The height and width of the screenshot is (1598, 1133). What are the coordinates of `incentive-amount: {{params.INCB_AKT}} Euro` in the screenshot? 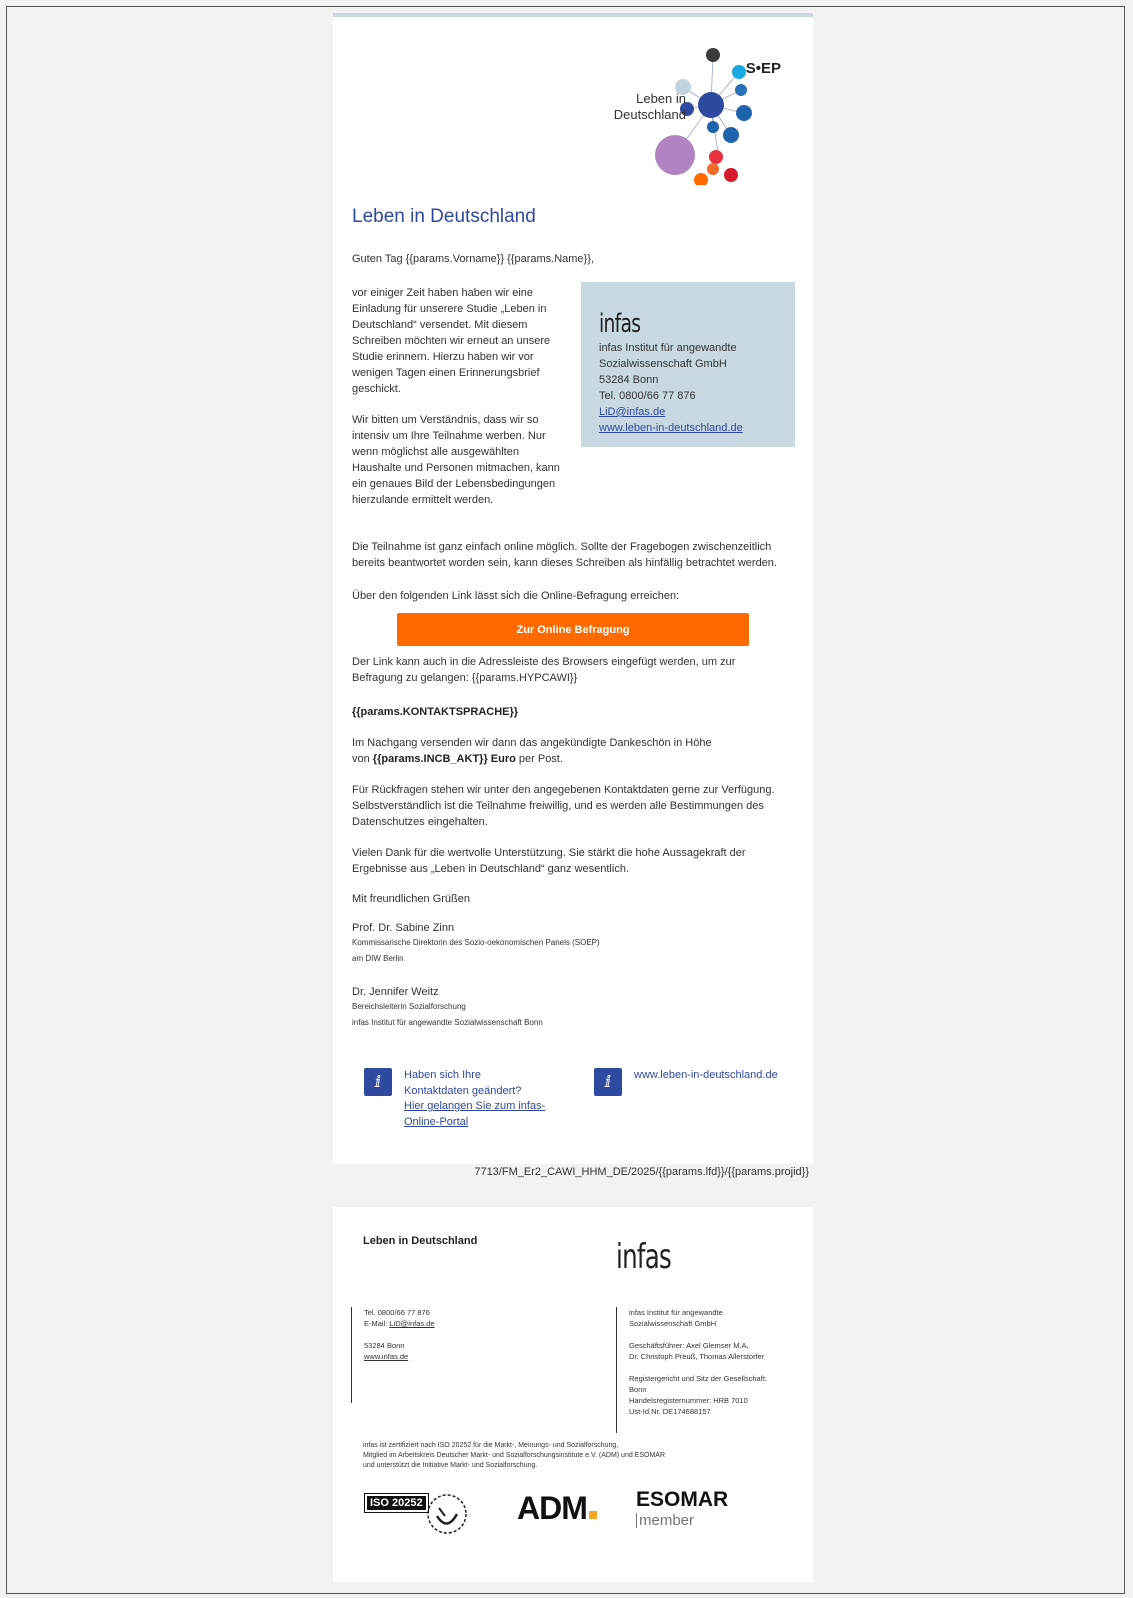 It's located at (444, 759).